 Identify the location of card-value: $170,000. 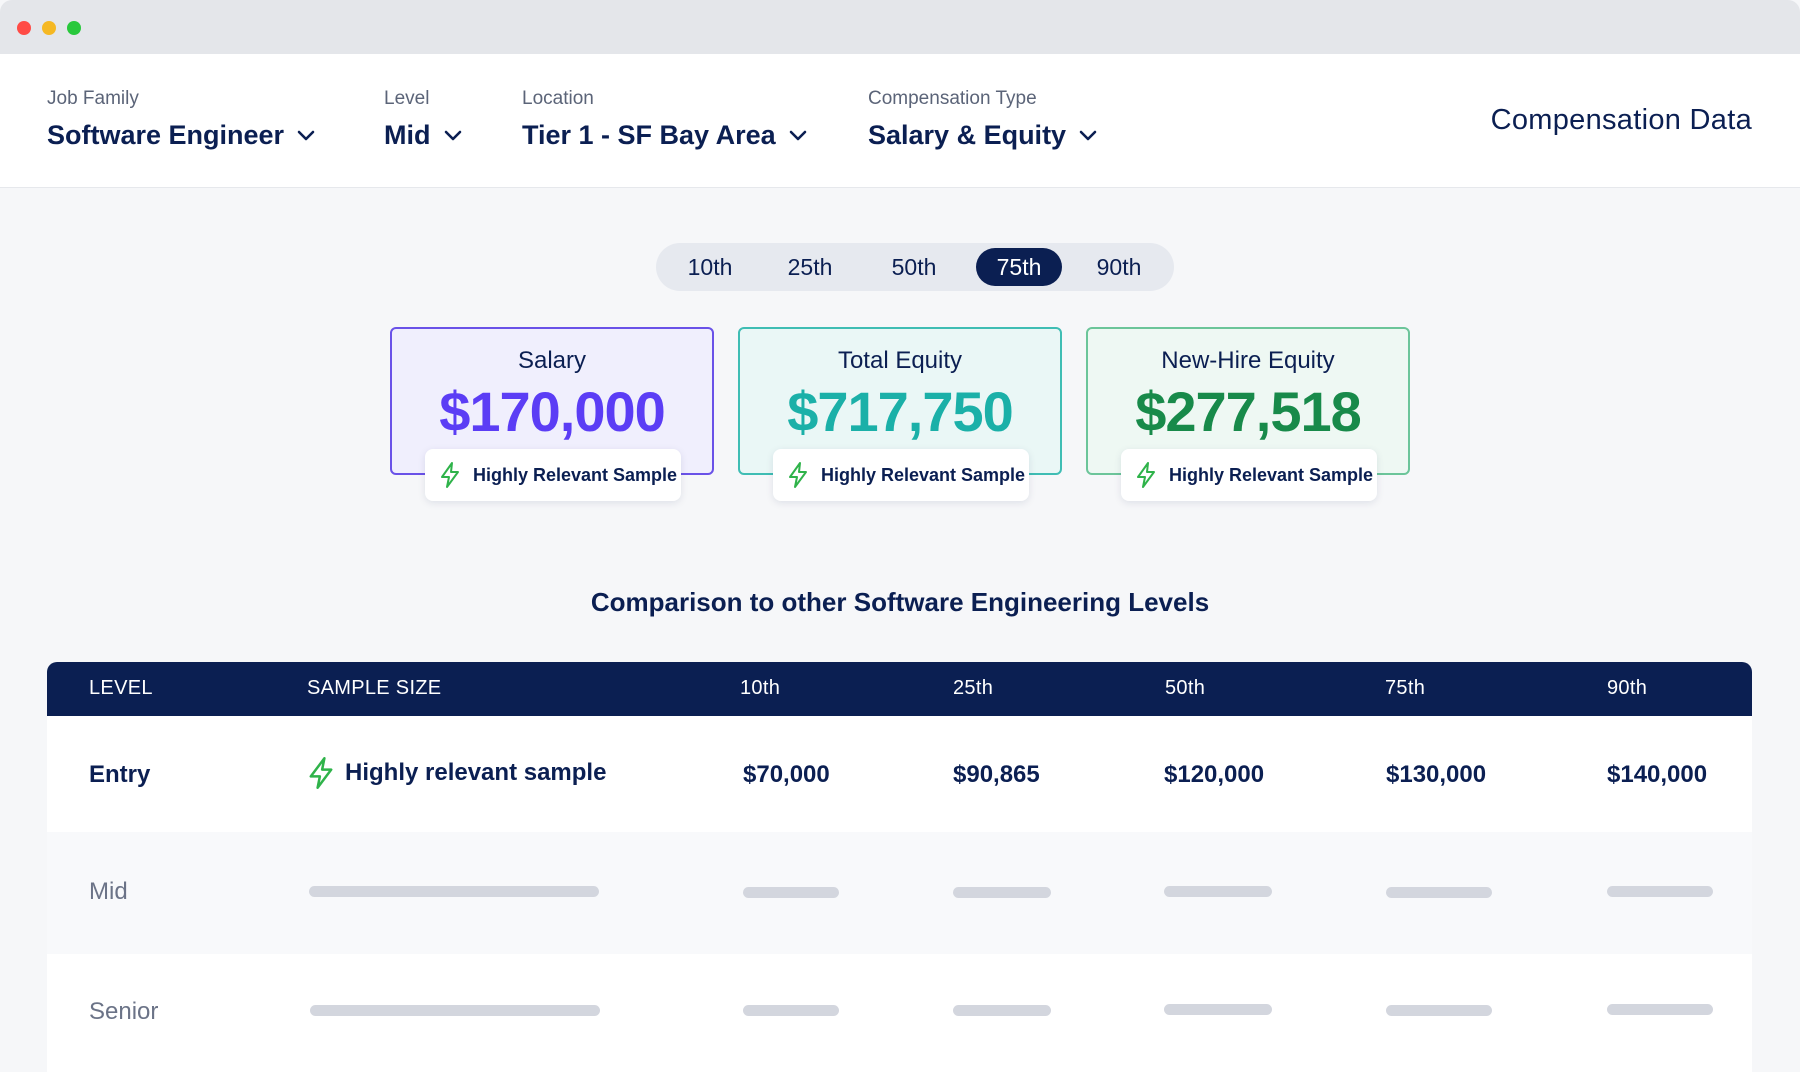
(552, 411).